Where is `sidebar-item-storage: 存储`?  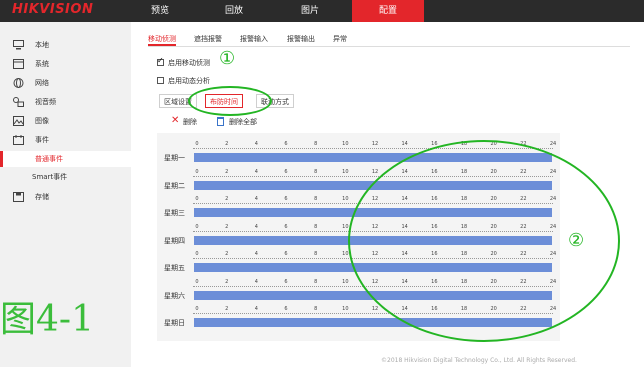
sidebar-item-storage: 存储 is located at coordinates (65, 197).